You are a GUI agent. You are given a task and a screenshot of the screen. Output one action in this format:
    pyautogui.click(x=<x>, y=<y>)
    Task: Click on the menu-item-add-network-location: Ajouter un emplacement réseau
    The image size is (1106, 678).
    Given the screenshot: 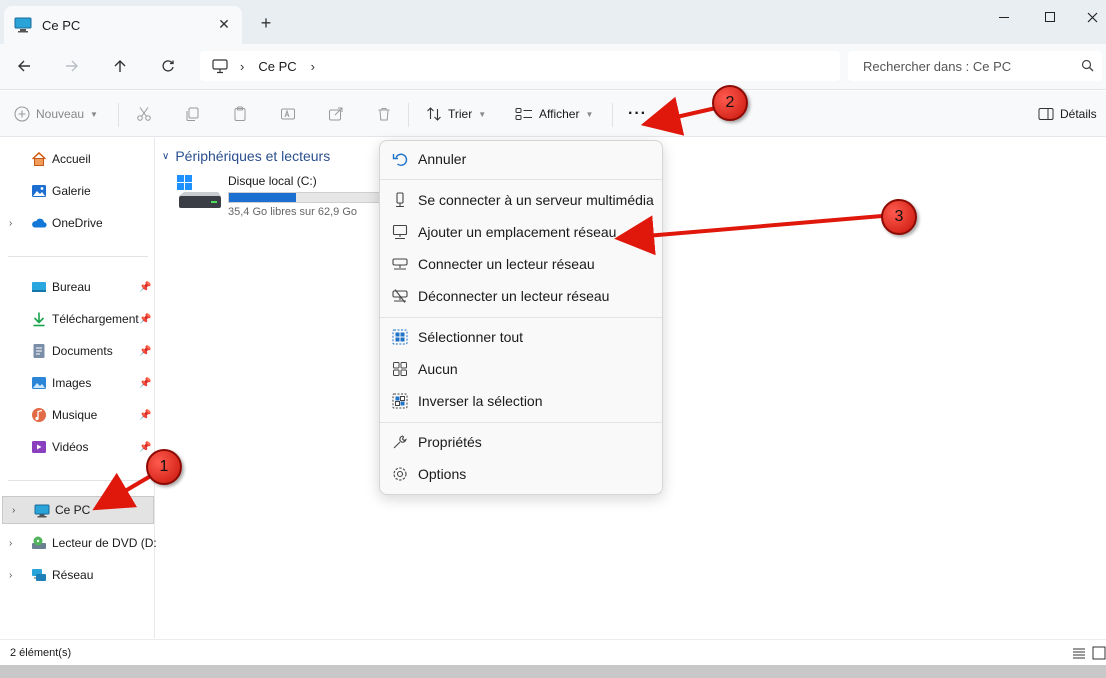 What is the action you would take?
    pyautogui.click(x=521, y=232)
    